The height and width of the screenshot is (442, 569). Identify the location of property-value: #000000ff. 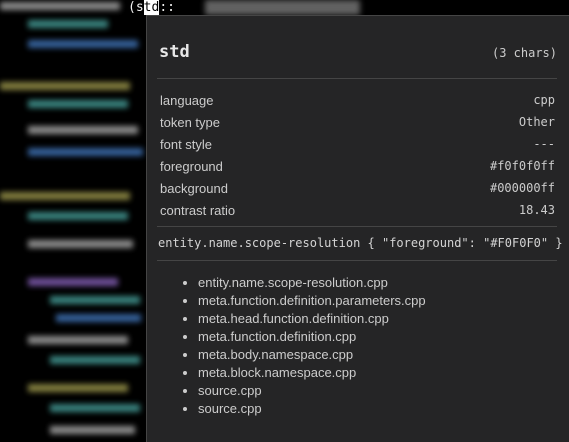
(522, 188).